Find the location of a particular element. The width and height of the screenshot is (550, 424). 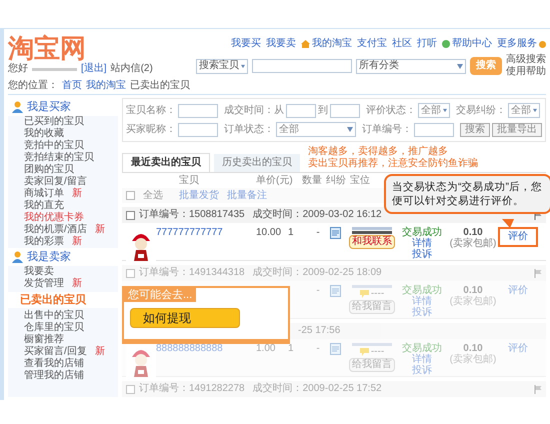

logout-link: [退出] is located at coordinates (94, 69).